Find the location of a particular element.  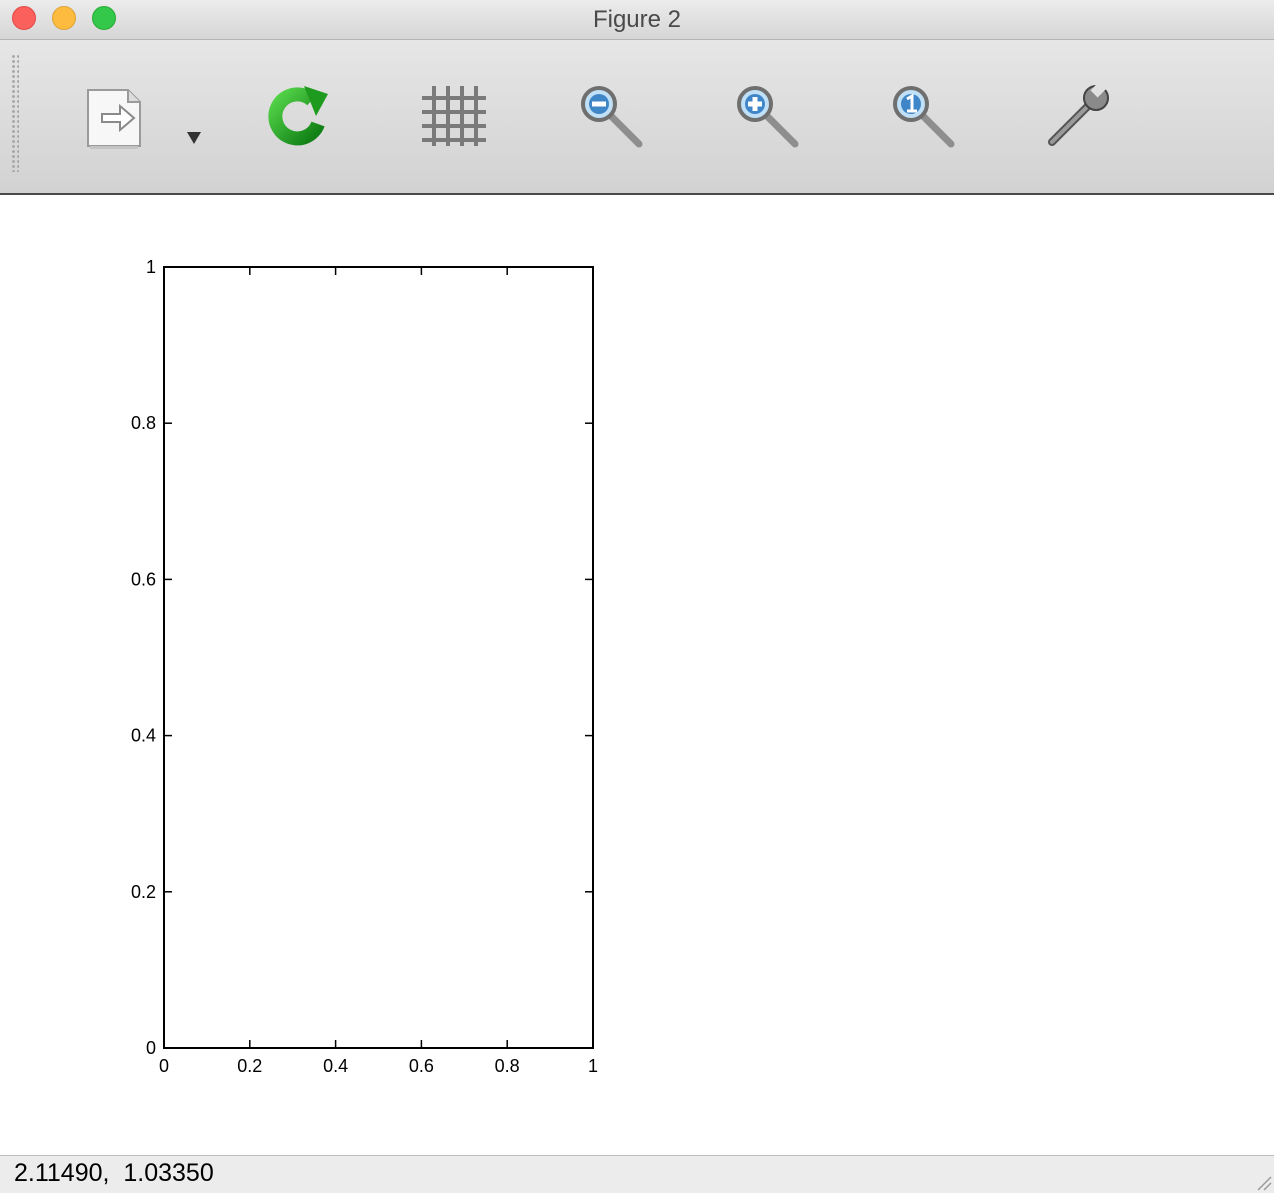

y-tick-label: 0.8 is located at coordinates (143, 423).